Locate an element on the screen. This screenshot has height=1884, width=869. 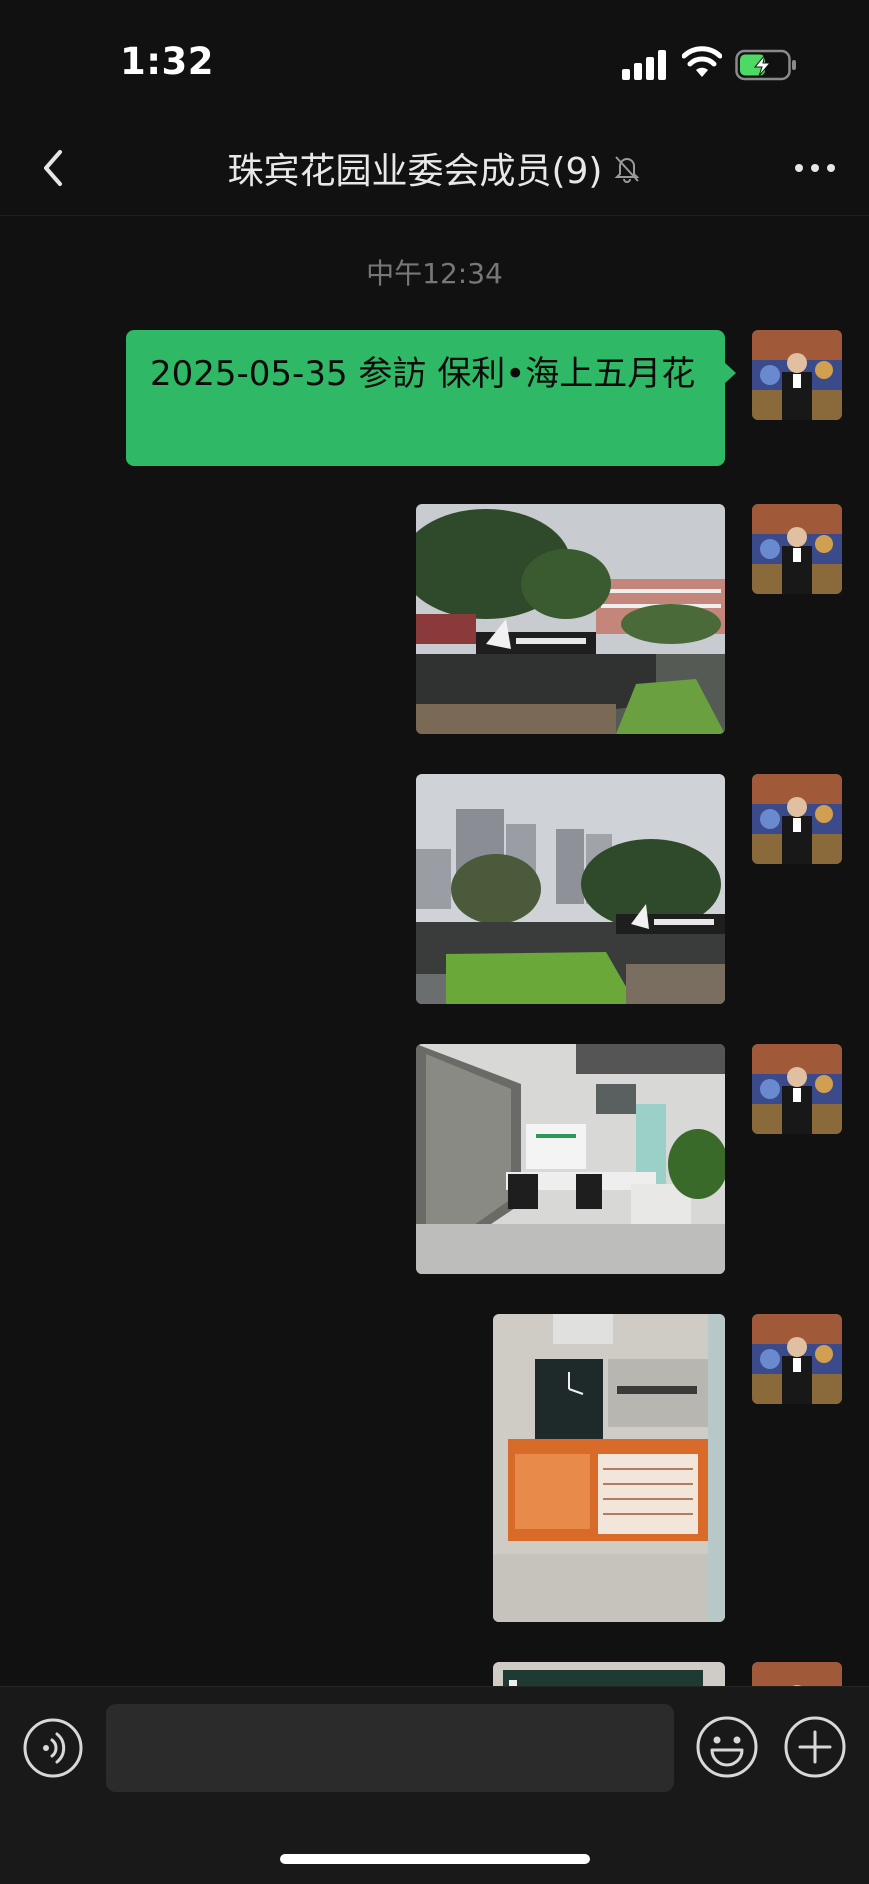
image-message-service-center-wall is located at coordinates (609, 1468).